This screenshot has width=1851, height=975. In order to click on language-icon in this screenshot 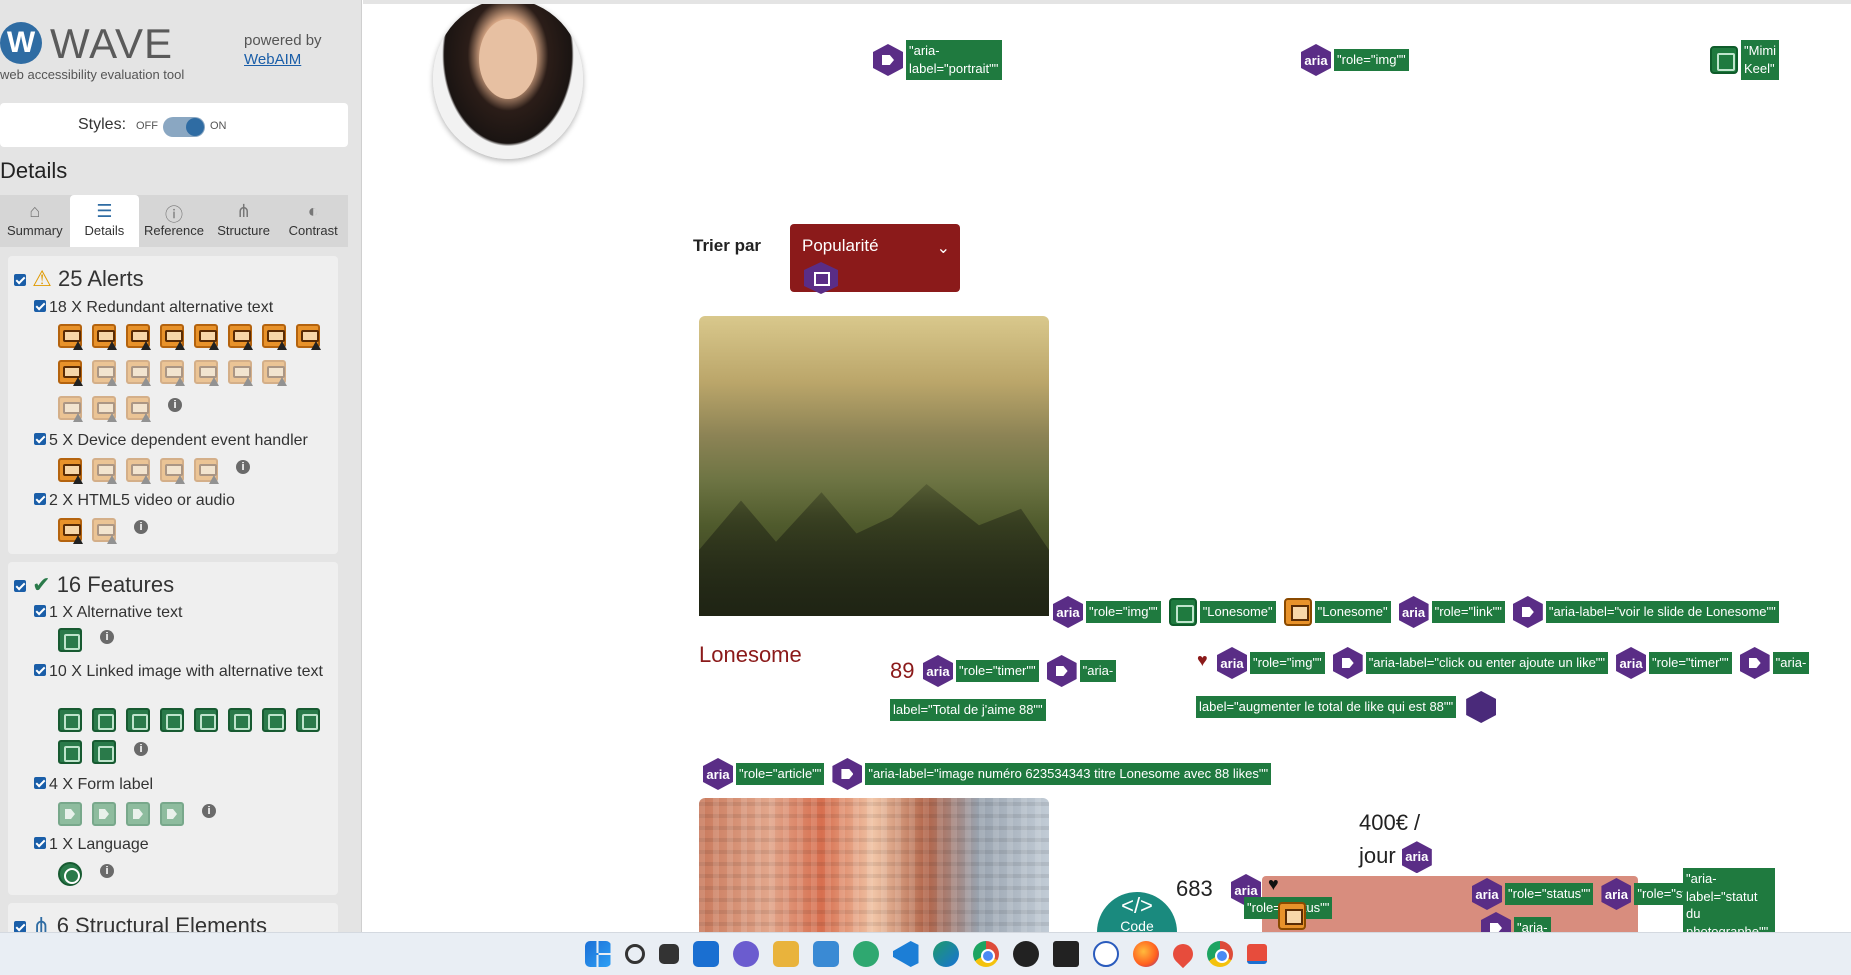, I will do `click(70, 874)`.